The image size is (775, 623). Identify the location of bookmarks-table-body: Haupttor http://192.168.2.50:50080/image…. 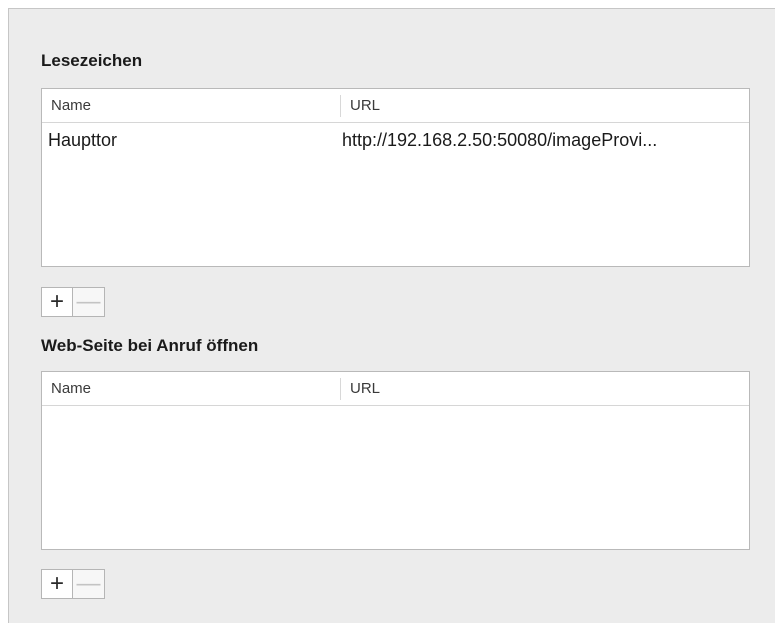
(395, 140).